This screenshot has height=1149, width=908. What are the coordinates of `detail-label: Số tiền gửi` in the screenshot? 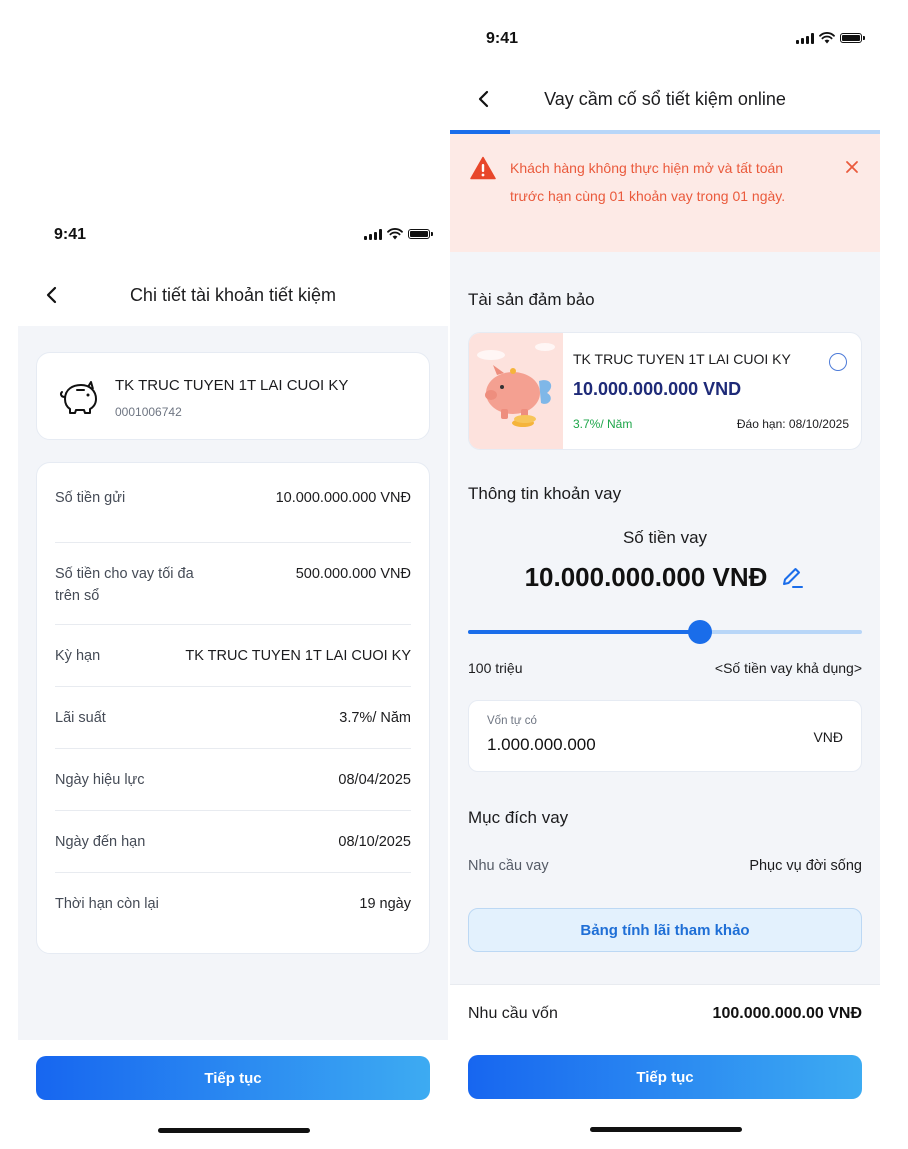 It's located at (90, 498).